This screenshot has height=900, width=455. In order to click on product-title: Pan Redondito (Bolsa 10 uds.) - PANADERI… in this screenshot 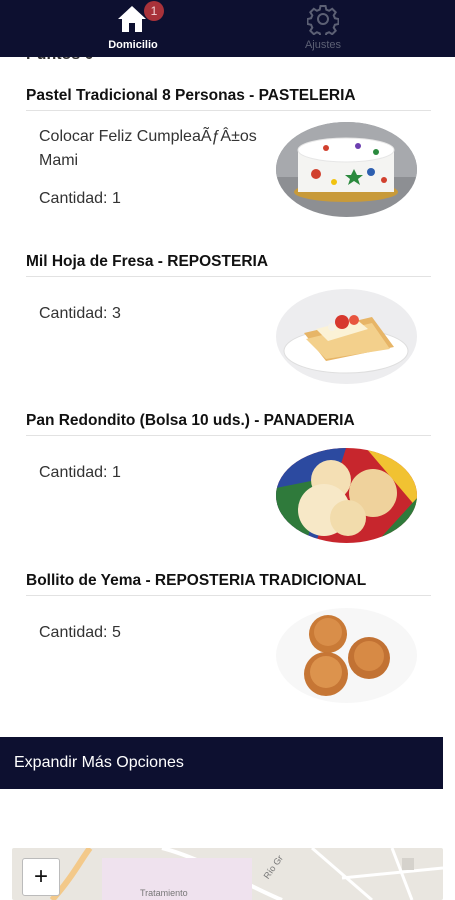, I will do `click(228, 424)`.